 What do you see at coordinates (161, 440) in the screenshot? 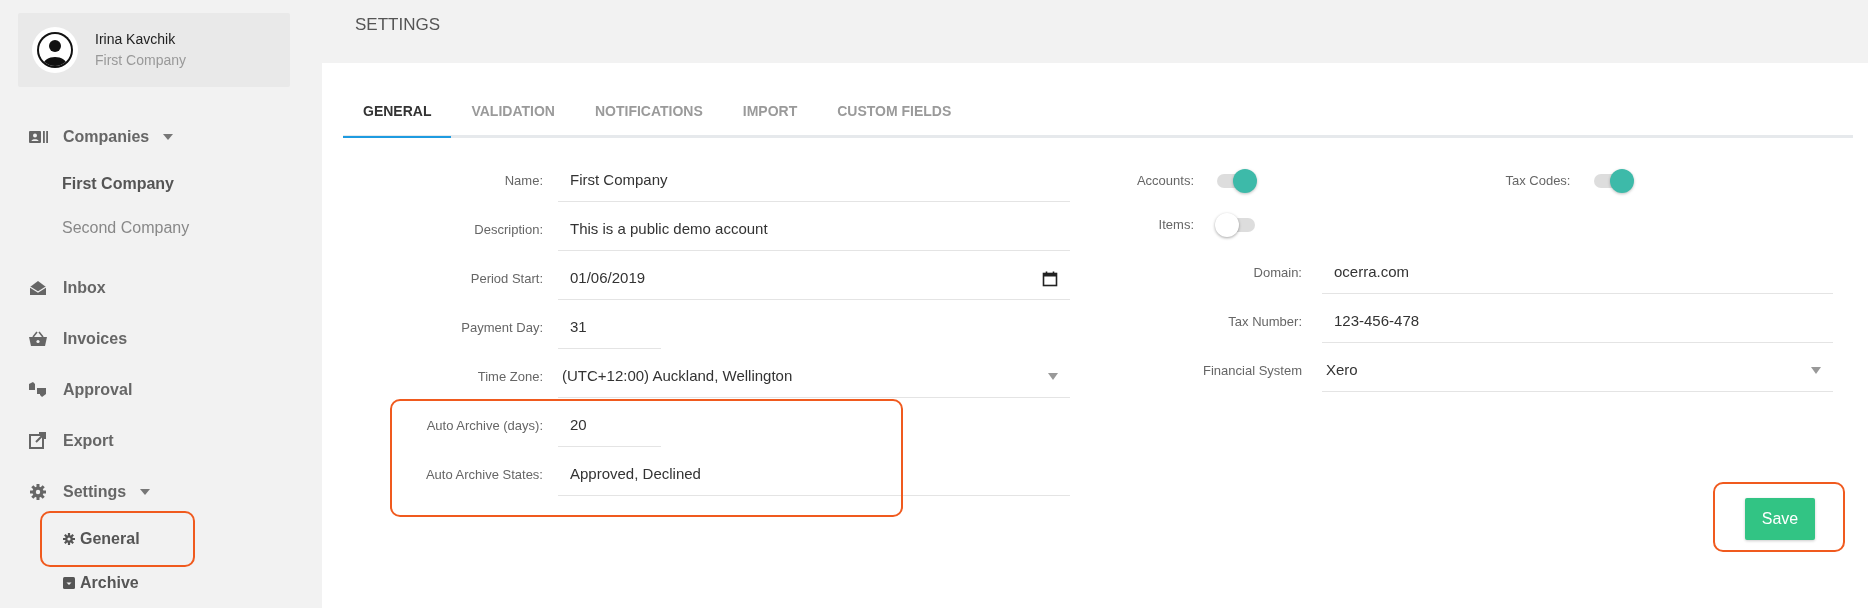
I see `sidebar-item: Export` at bounding box center [161, 440].